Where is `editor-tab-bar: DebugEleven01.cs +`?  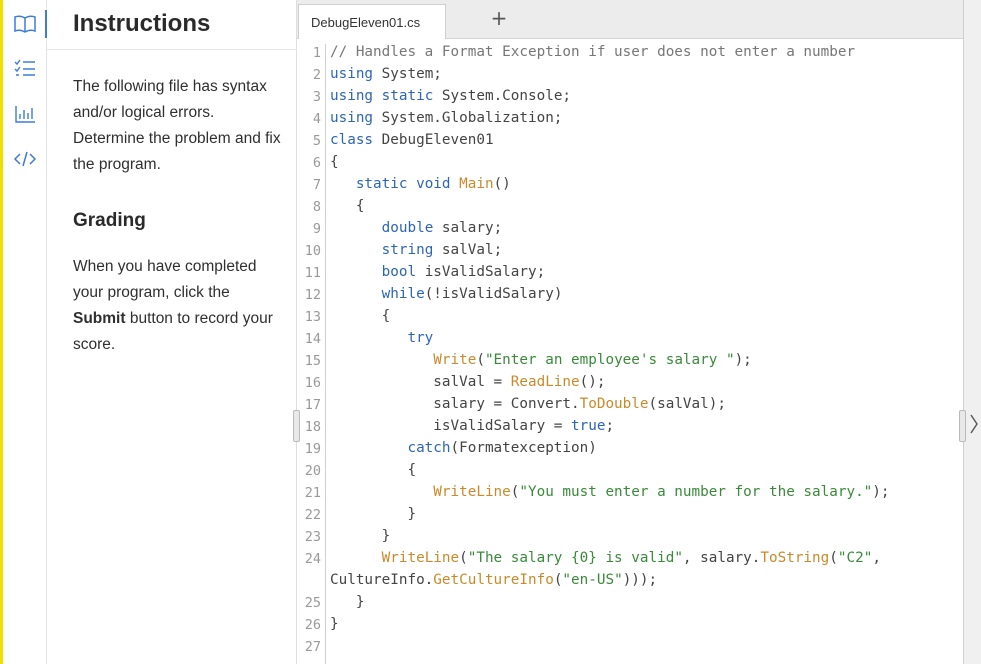 editor-tab-bar: DebugEleven01.cs + is located at coordinates (630, 19).